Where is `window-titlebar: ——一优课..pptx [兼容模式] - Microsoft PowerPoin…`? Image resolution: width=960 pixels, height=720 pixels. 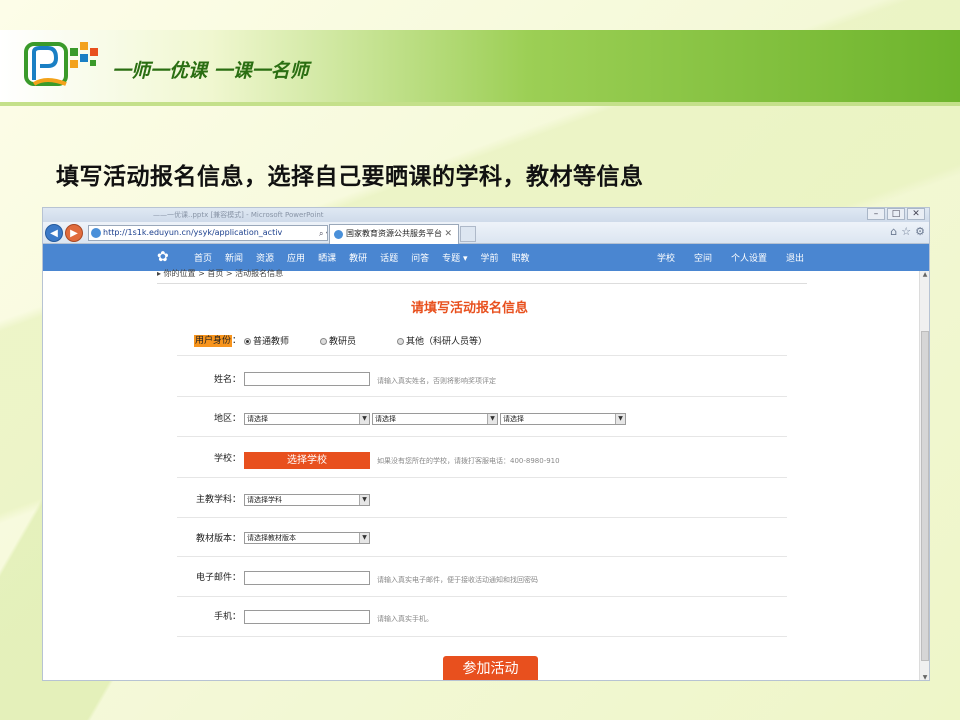 window-titlebar: ——一优课..pptx [兼容模式] - Microsoft PowerPoin… is located at coordinates (486, 215).